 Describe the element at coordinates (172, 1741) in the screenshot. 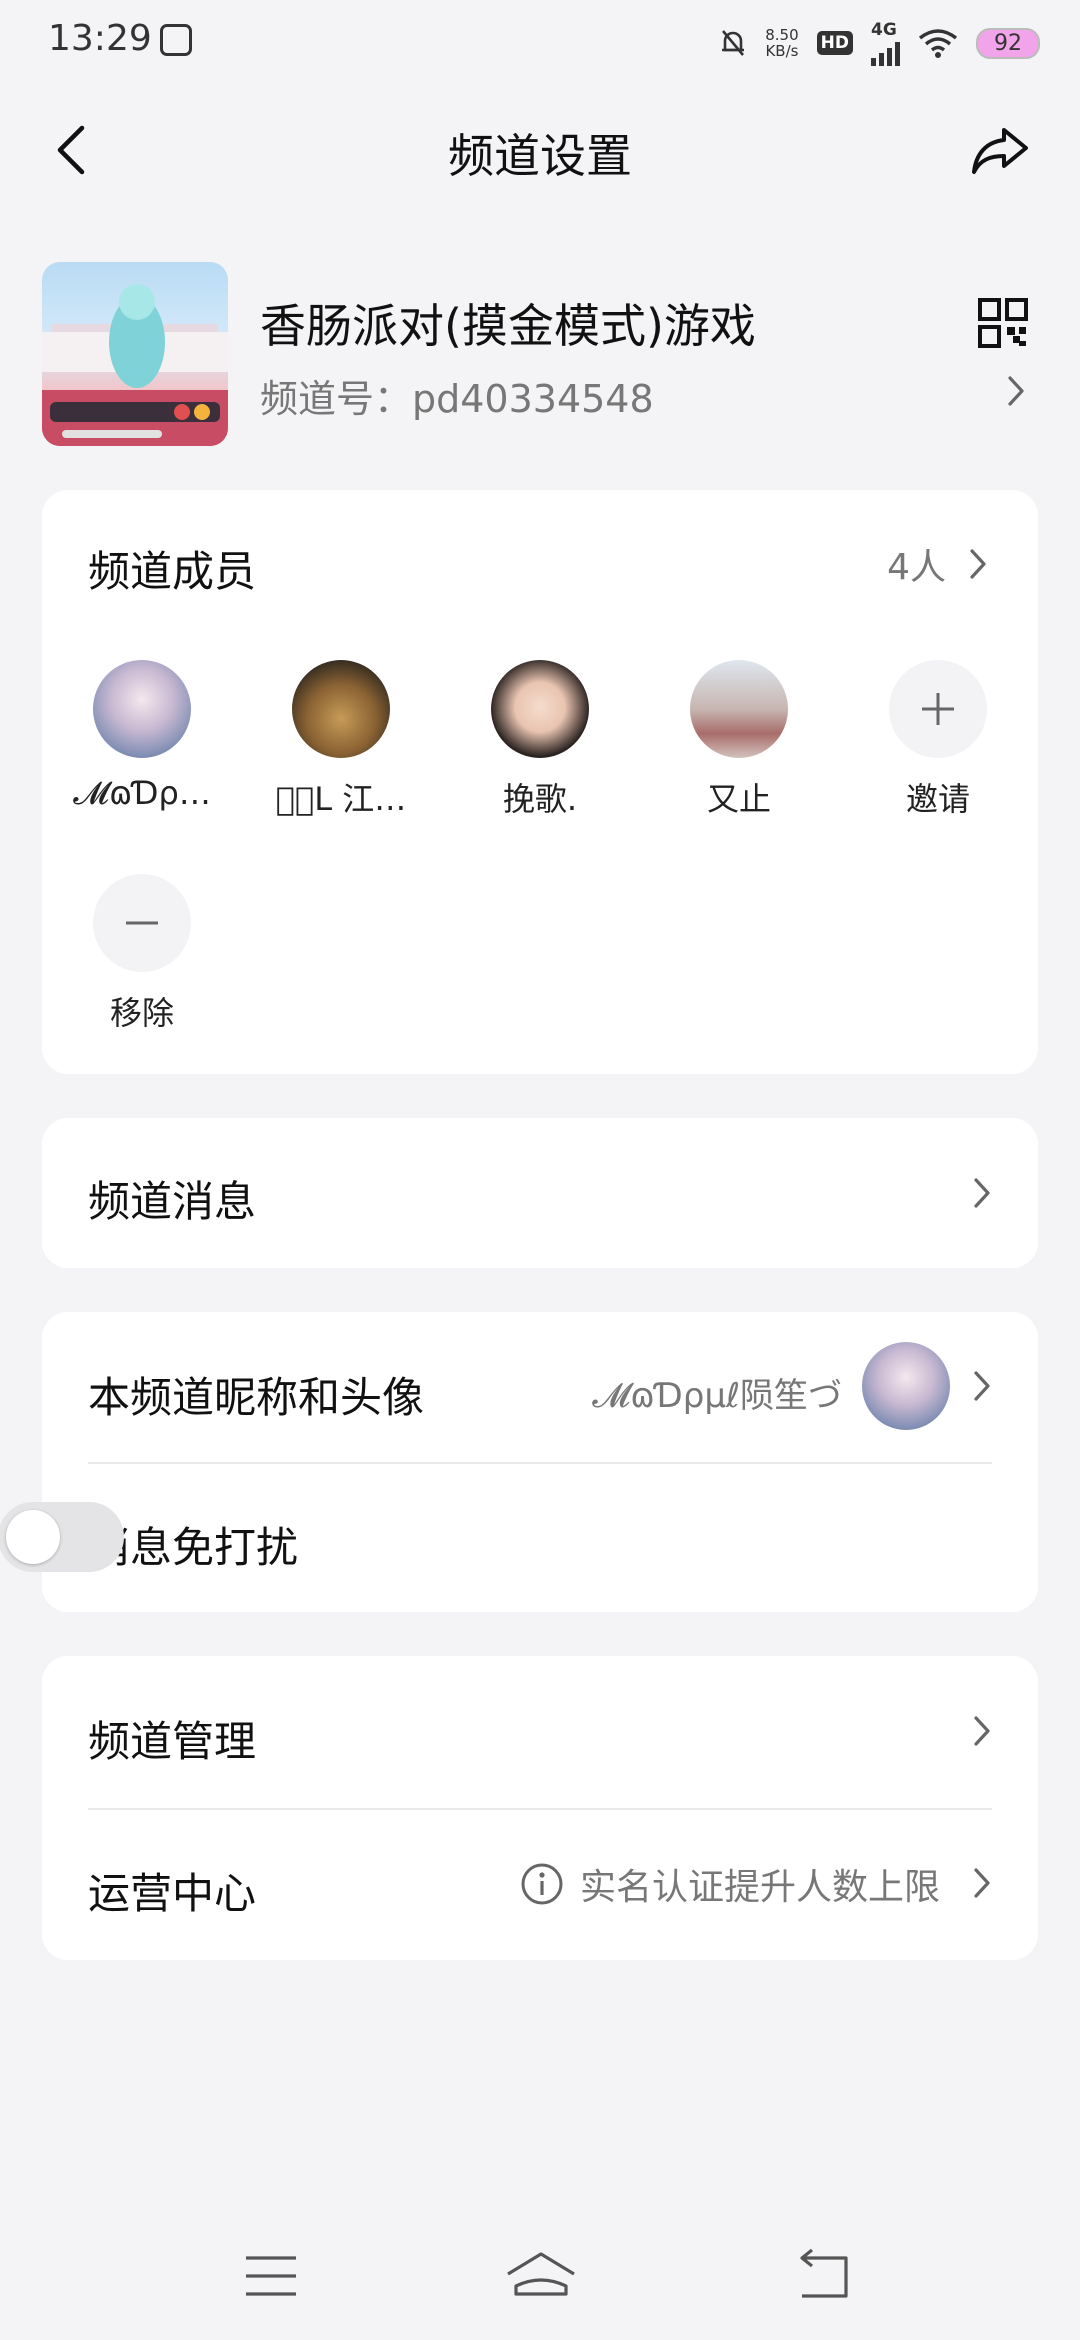

I see `channel-manage-label: 频道管理` at that location.